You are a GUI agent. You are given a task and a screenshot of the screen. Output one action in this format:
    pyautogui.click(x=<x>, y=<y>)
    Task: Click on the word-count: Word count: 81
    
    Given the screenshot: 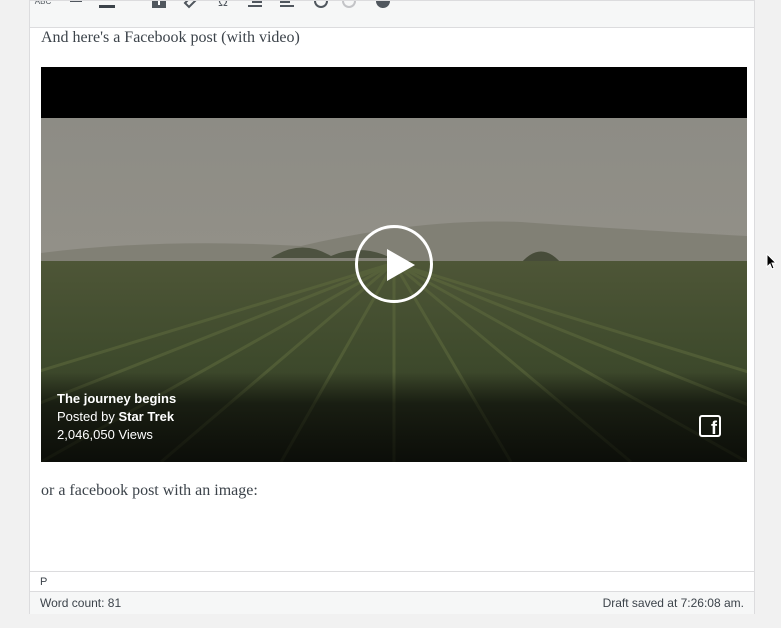 What is the action you would take?
    pyautogui.click(x=81, y=603)
    